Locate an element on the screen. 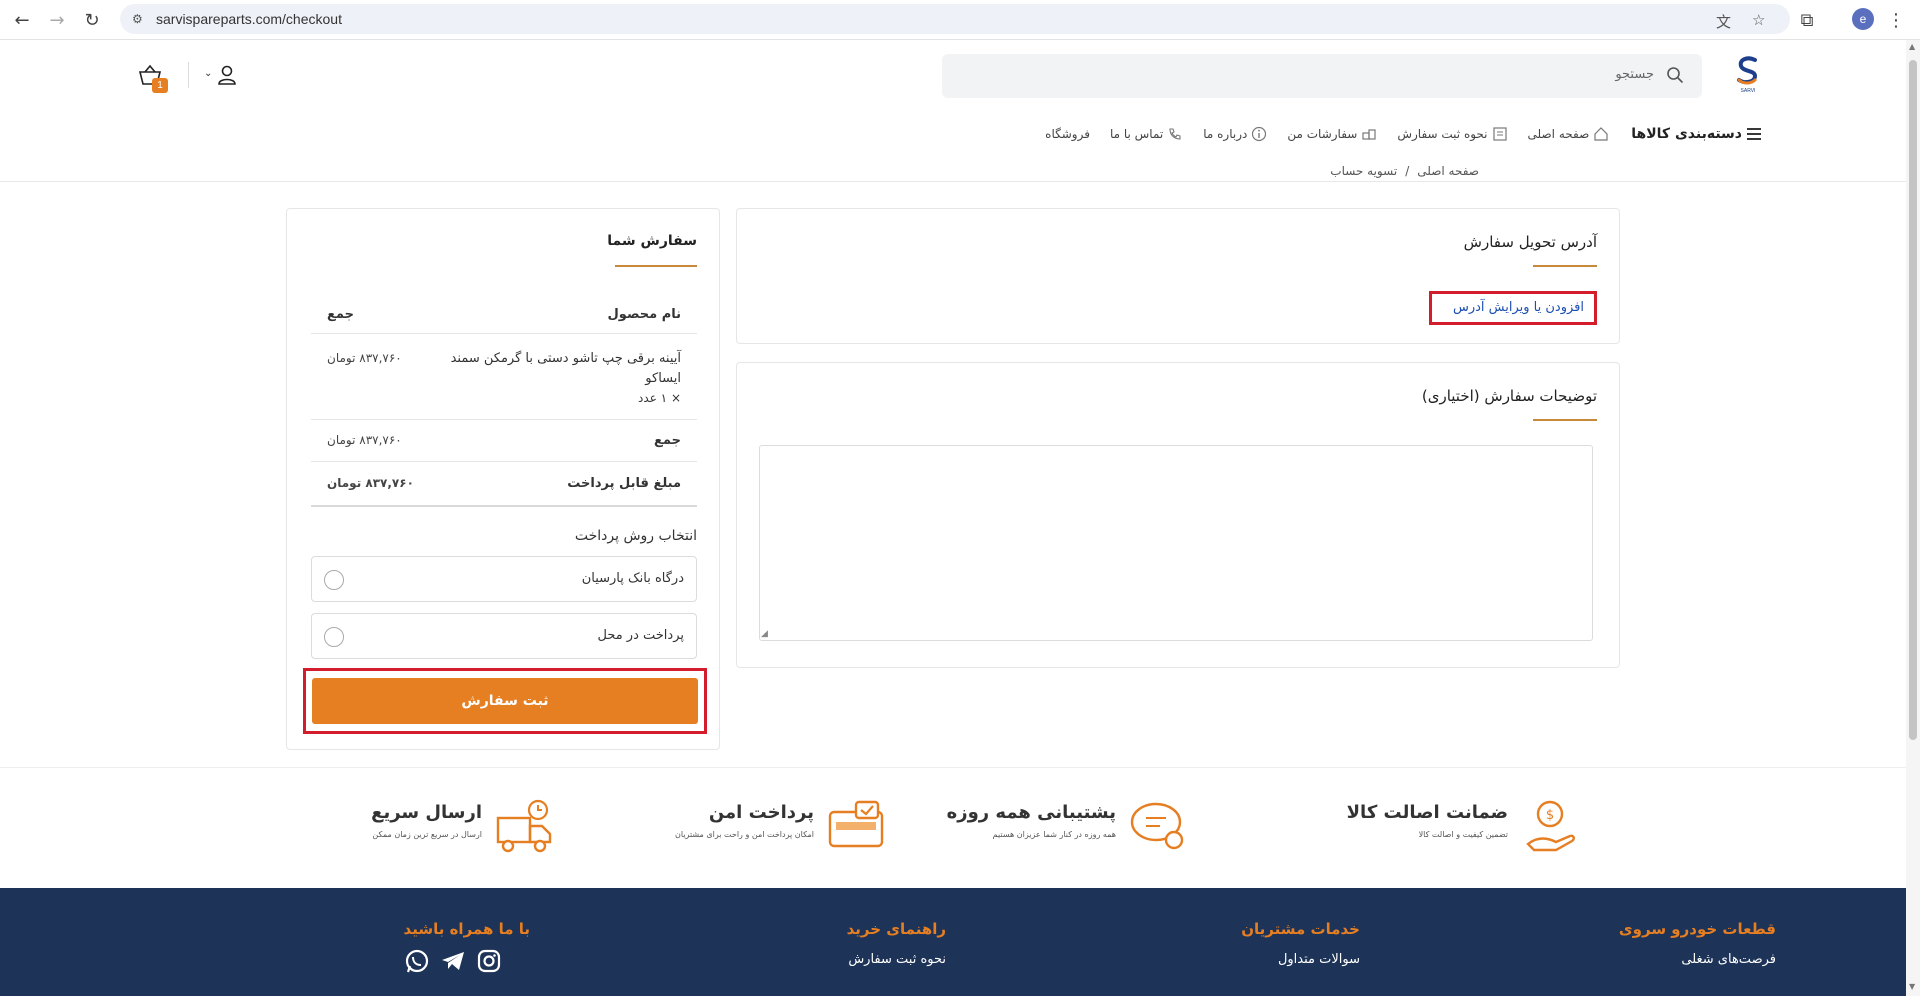 The height and width of the screenshot is (996, 1920). payment-option-parsian: درگاه بانک پارسیان is located at coordinates (504, 579).